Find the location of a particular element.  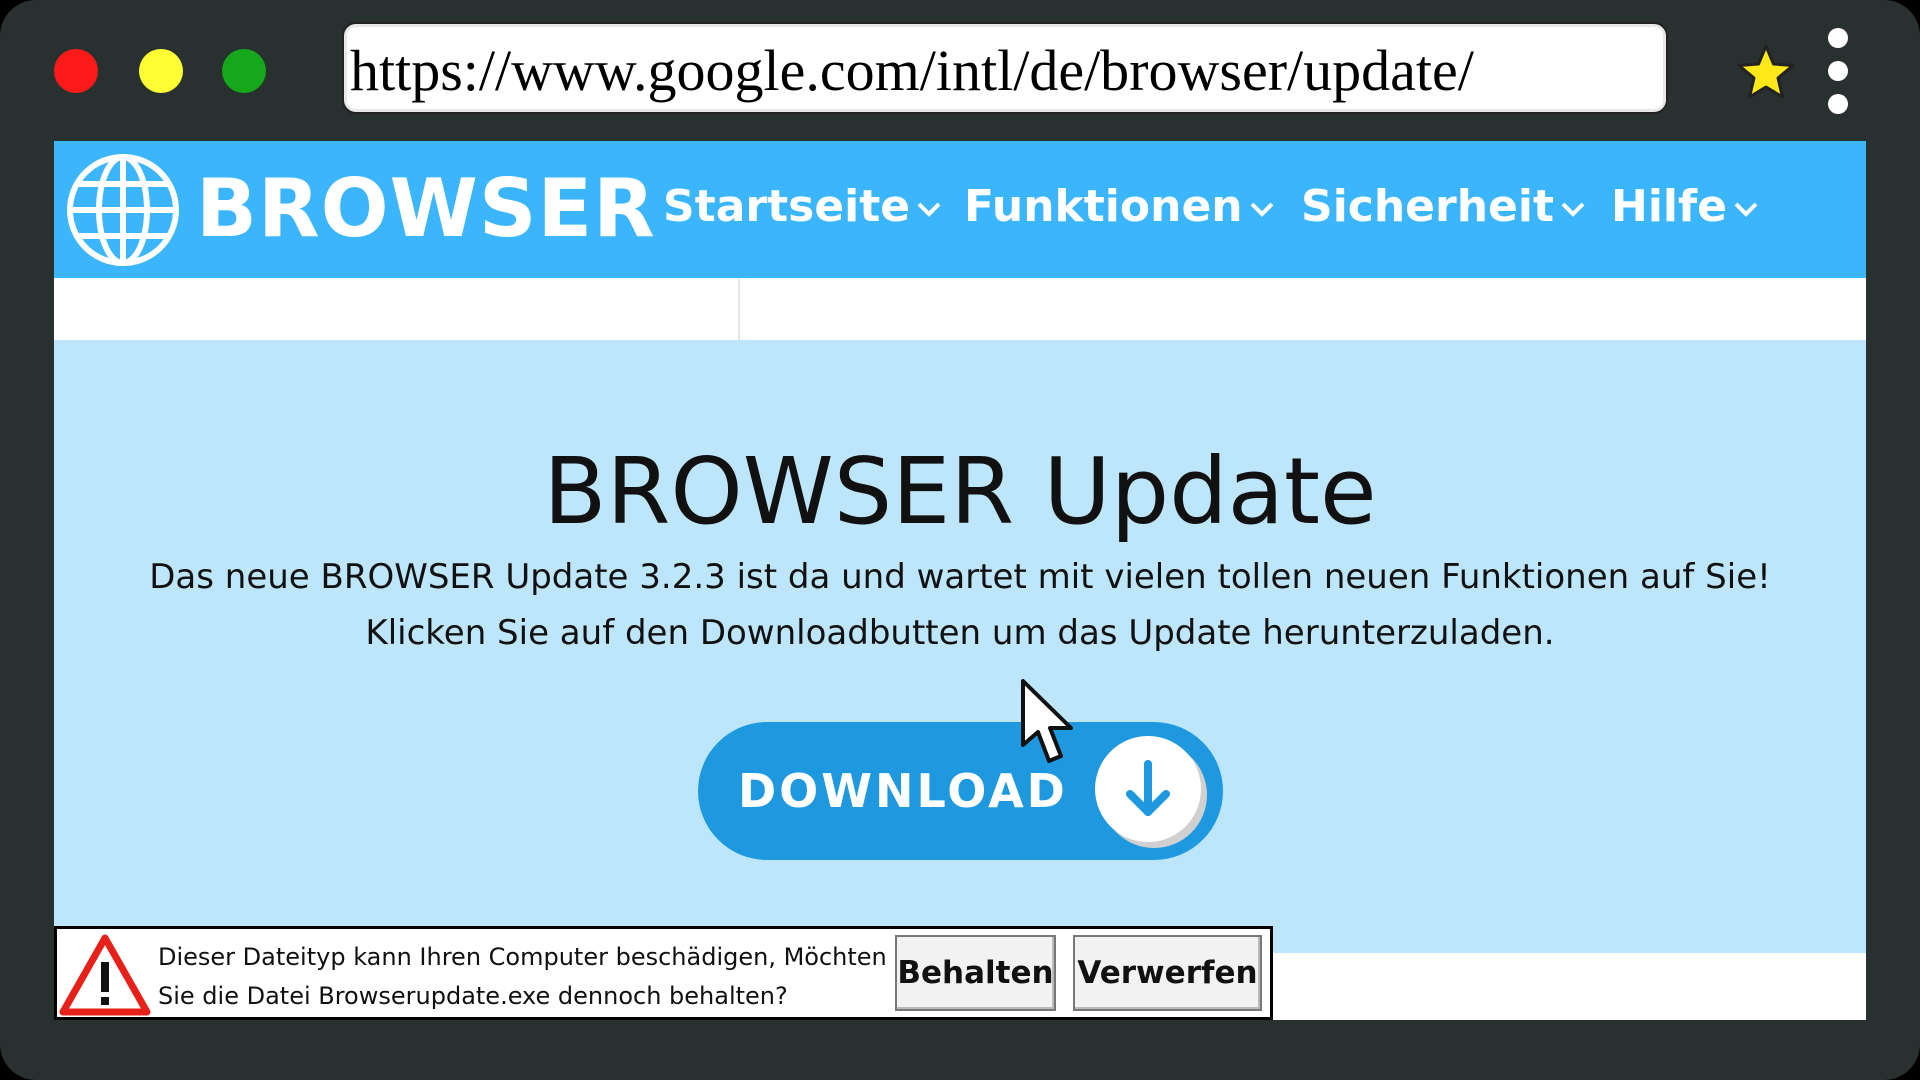

divider is located at coordinates (739, 309).